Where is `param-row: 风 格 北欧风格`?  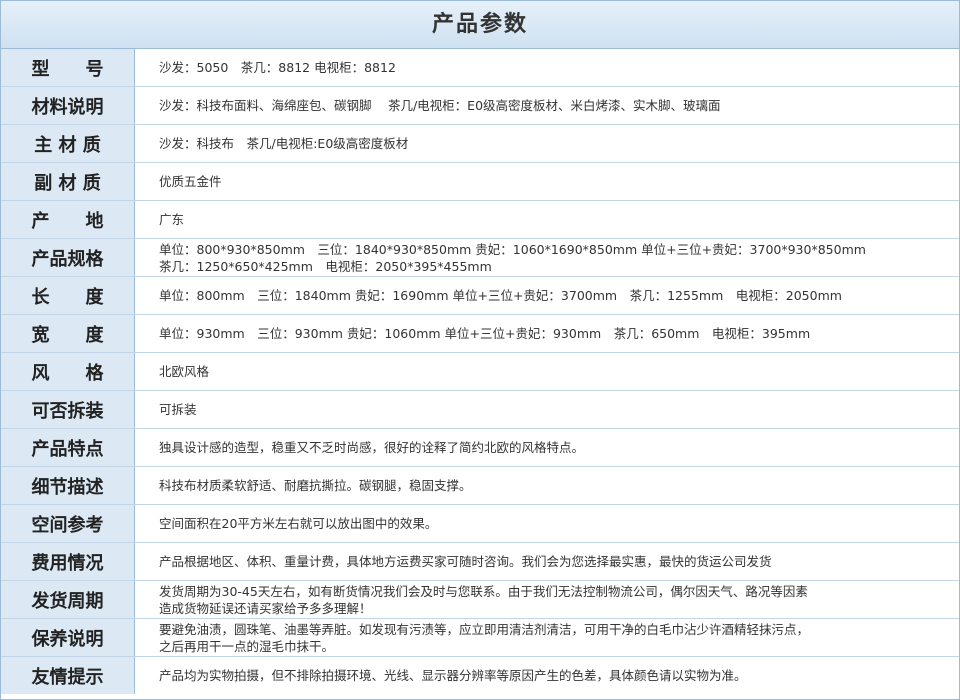 param-row: 风 格 北欧风格 is located at coordinates (480, 372).